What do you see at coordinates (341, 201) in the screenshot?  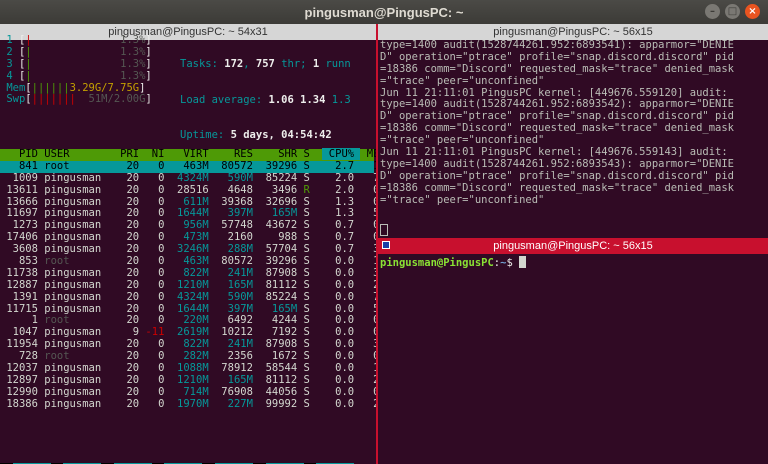 I see `cell-cpu: 1.3` at bounding box center [341, 201].